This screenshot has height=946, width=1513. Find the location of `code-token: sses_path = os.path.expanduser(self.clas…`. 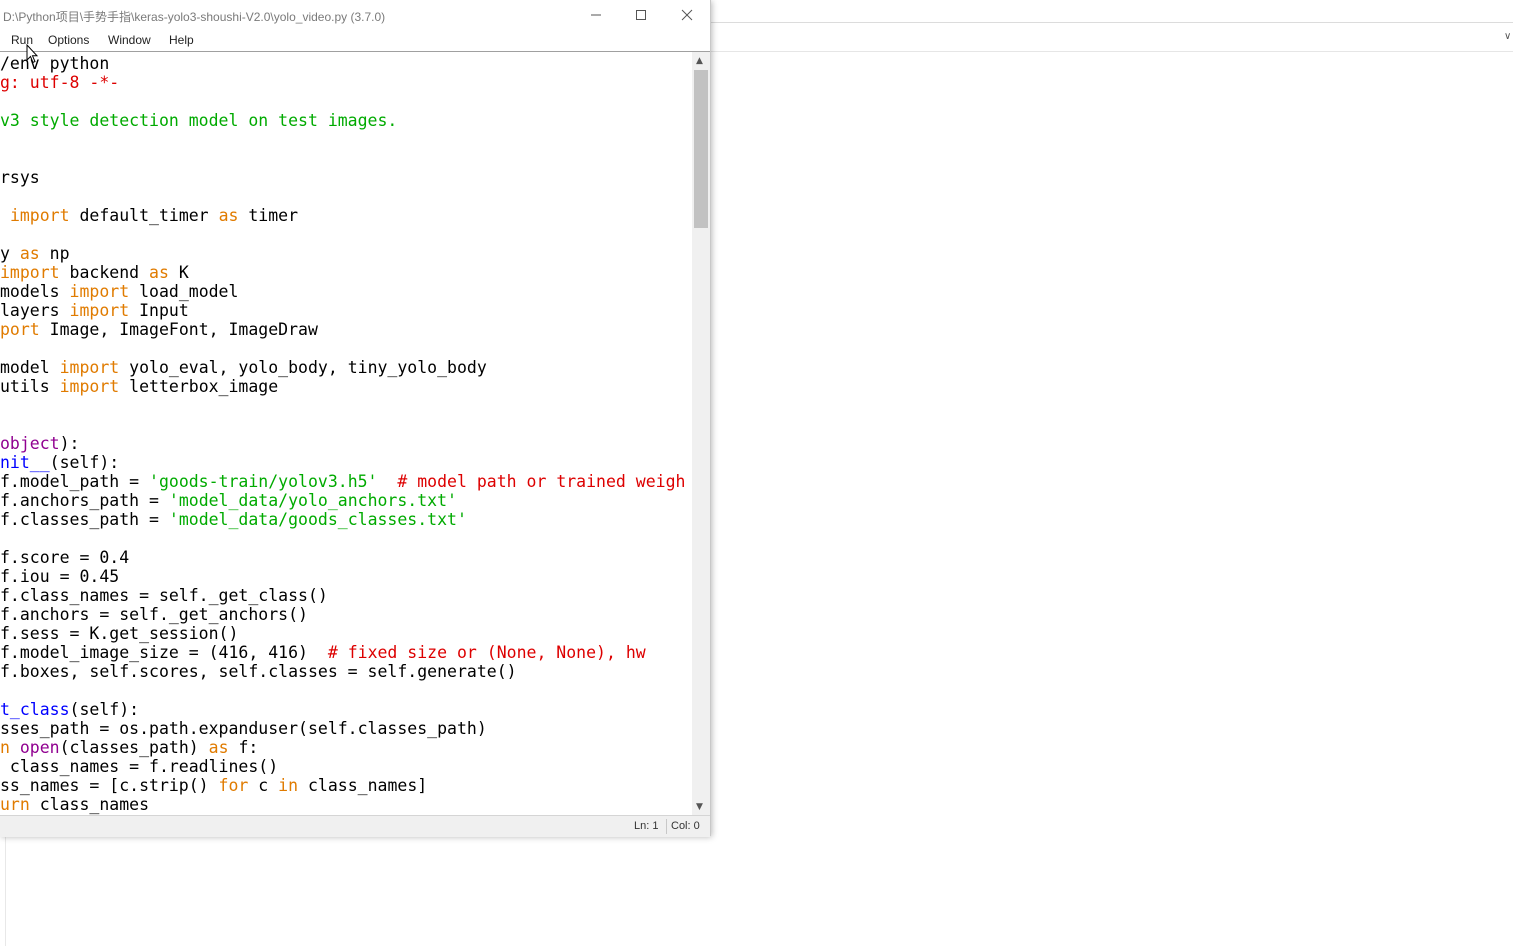

code-token: sses_path = os.path.expanduser(self.clas… is located at coordinates (243, 728).